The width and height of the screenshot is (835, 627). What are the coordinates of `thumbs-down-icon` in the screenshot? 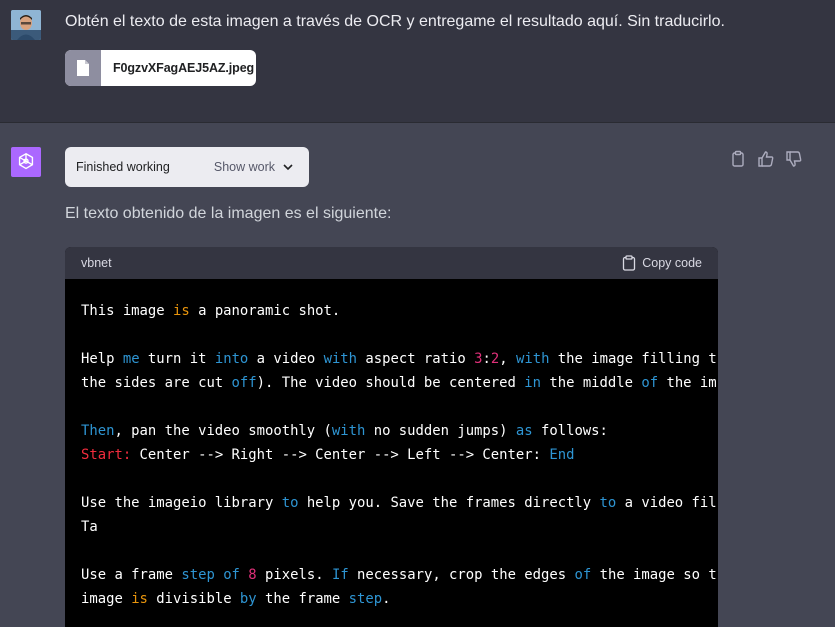 It's located at (794, 159).